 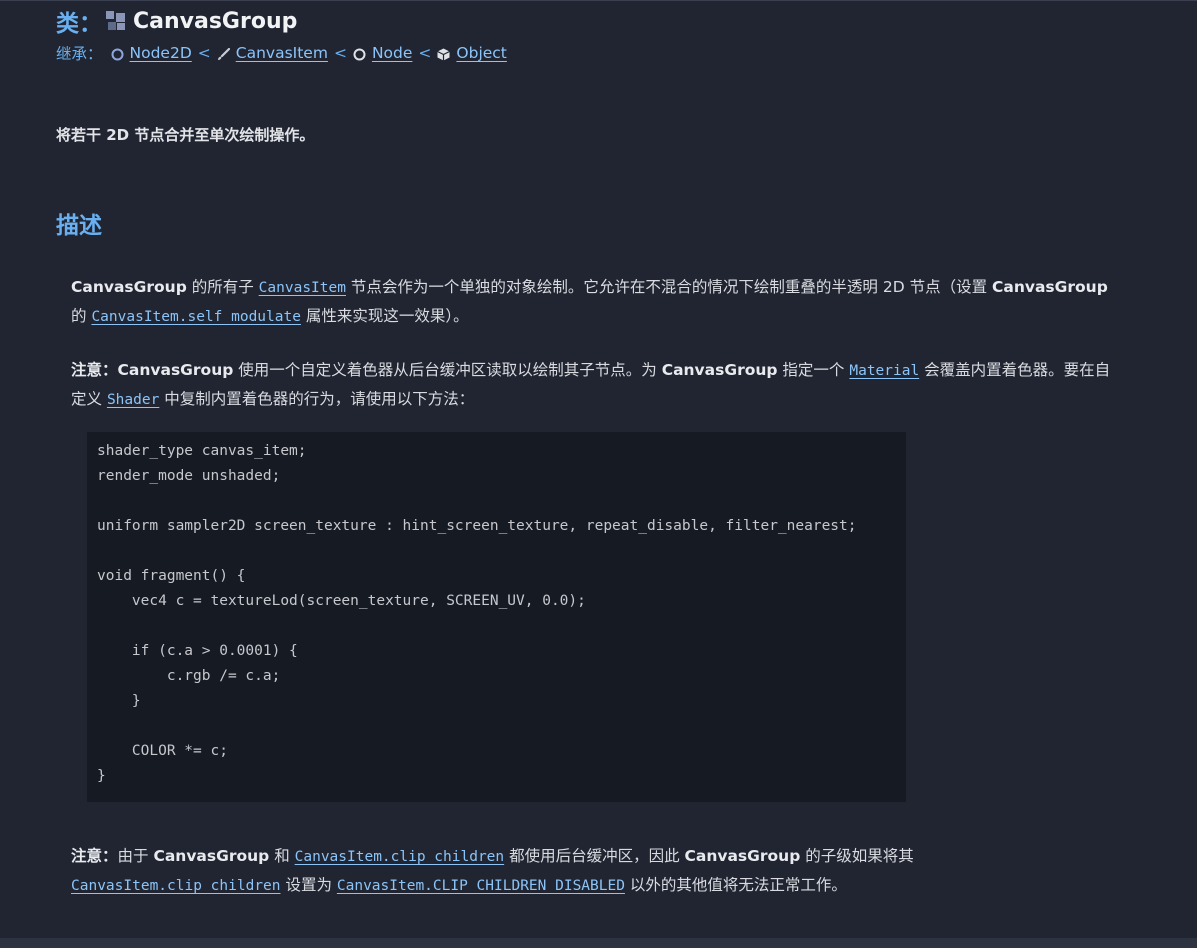 I want to click on inherit-link-node2d: Node2D, so click(x=161, y=53).